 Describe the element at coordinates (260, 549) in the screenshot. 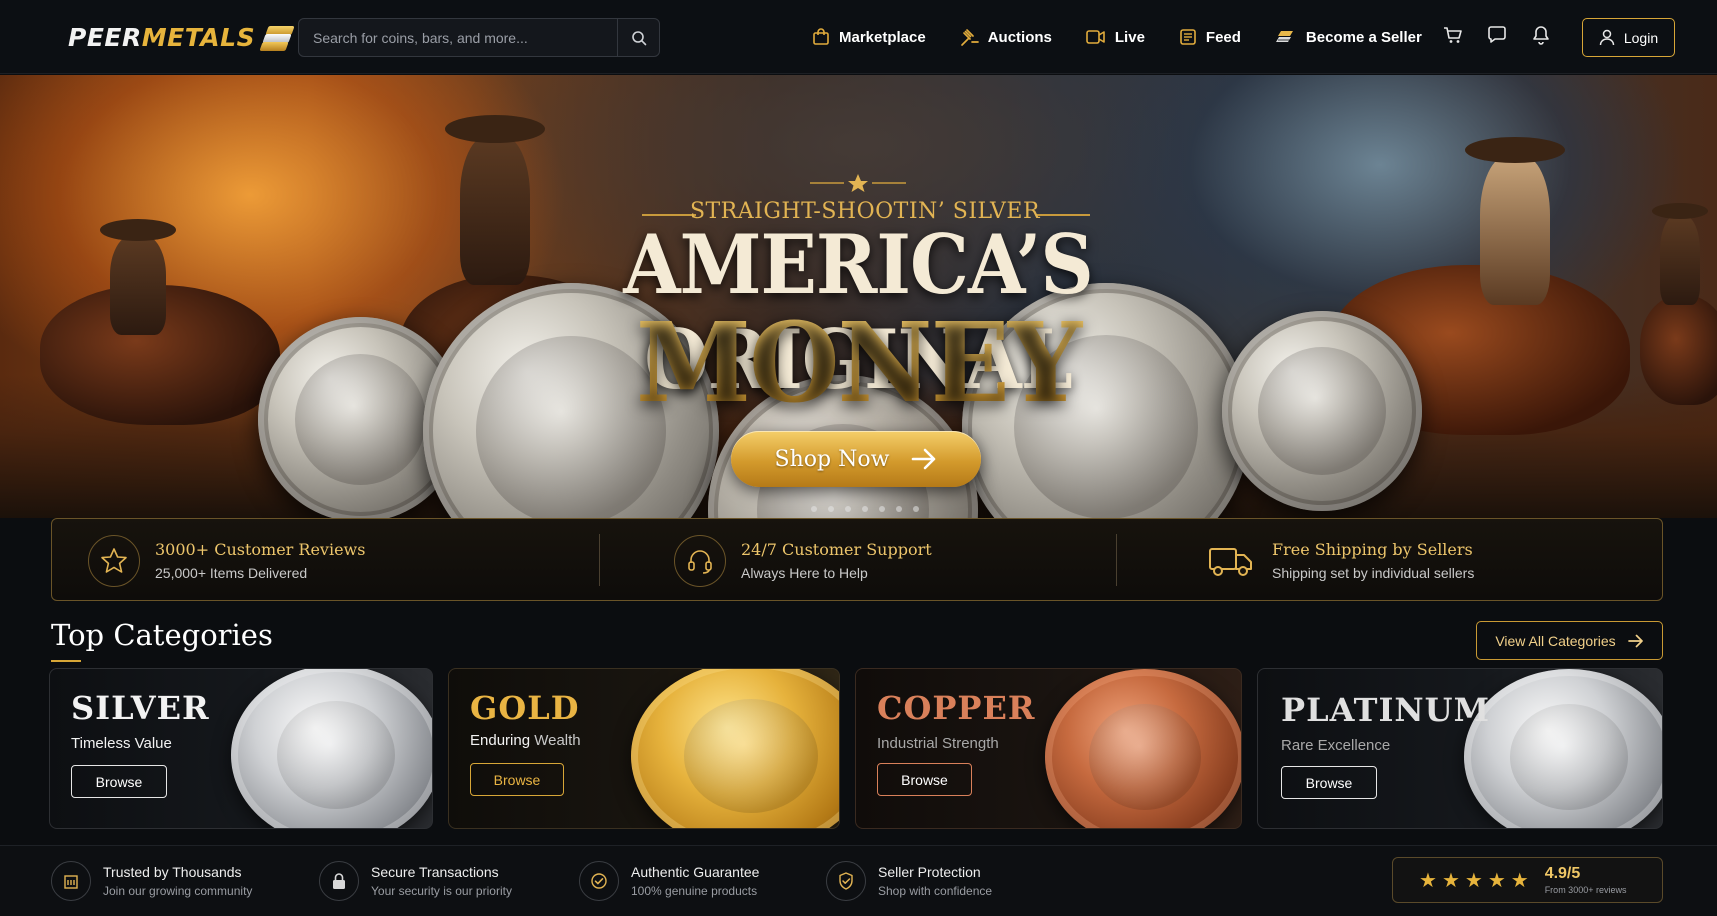

I see `feature-title: 3000+ Customer Reviews` at that location.